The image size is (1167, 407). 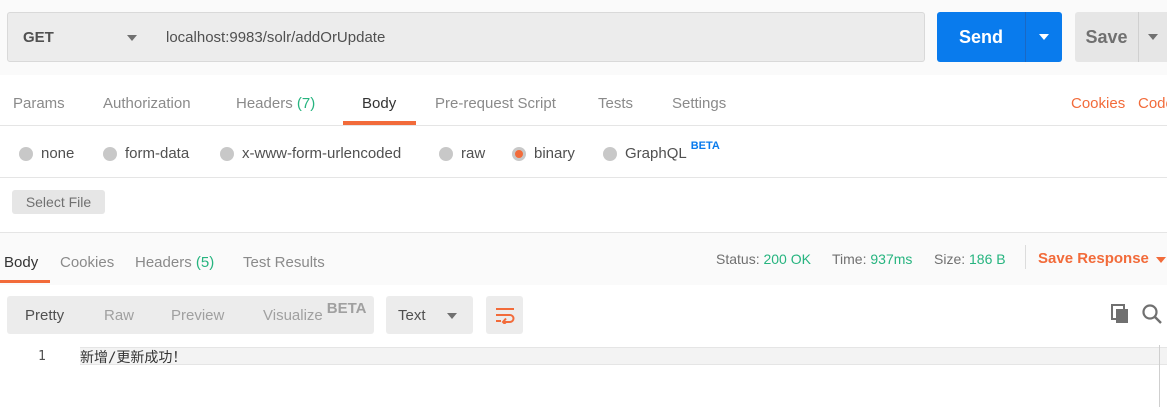 I want to click on response-tab-test-results: Test Results, so click(x=284, y=262).